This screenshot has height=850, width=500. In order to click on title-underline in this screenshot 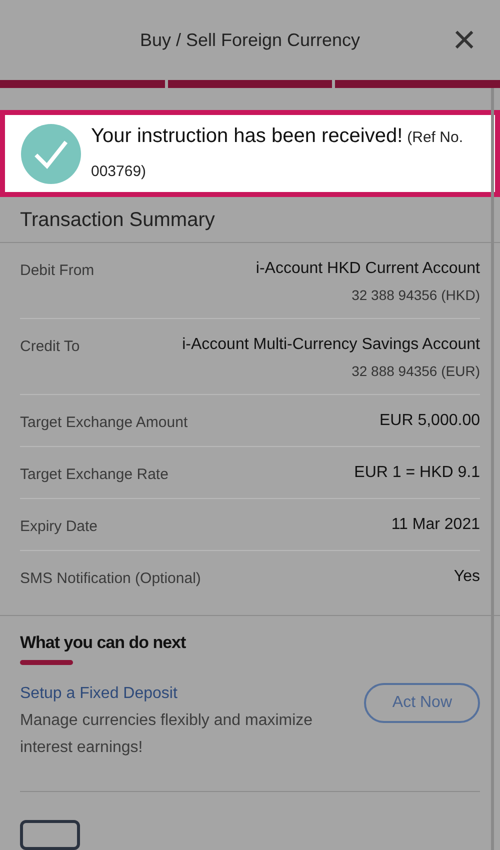, I will do `click(46, 662)`.